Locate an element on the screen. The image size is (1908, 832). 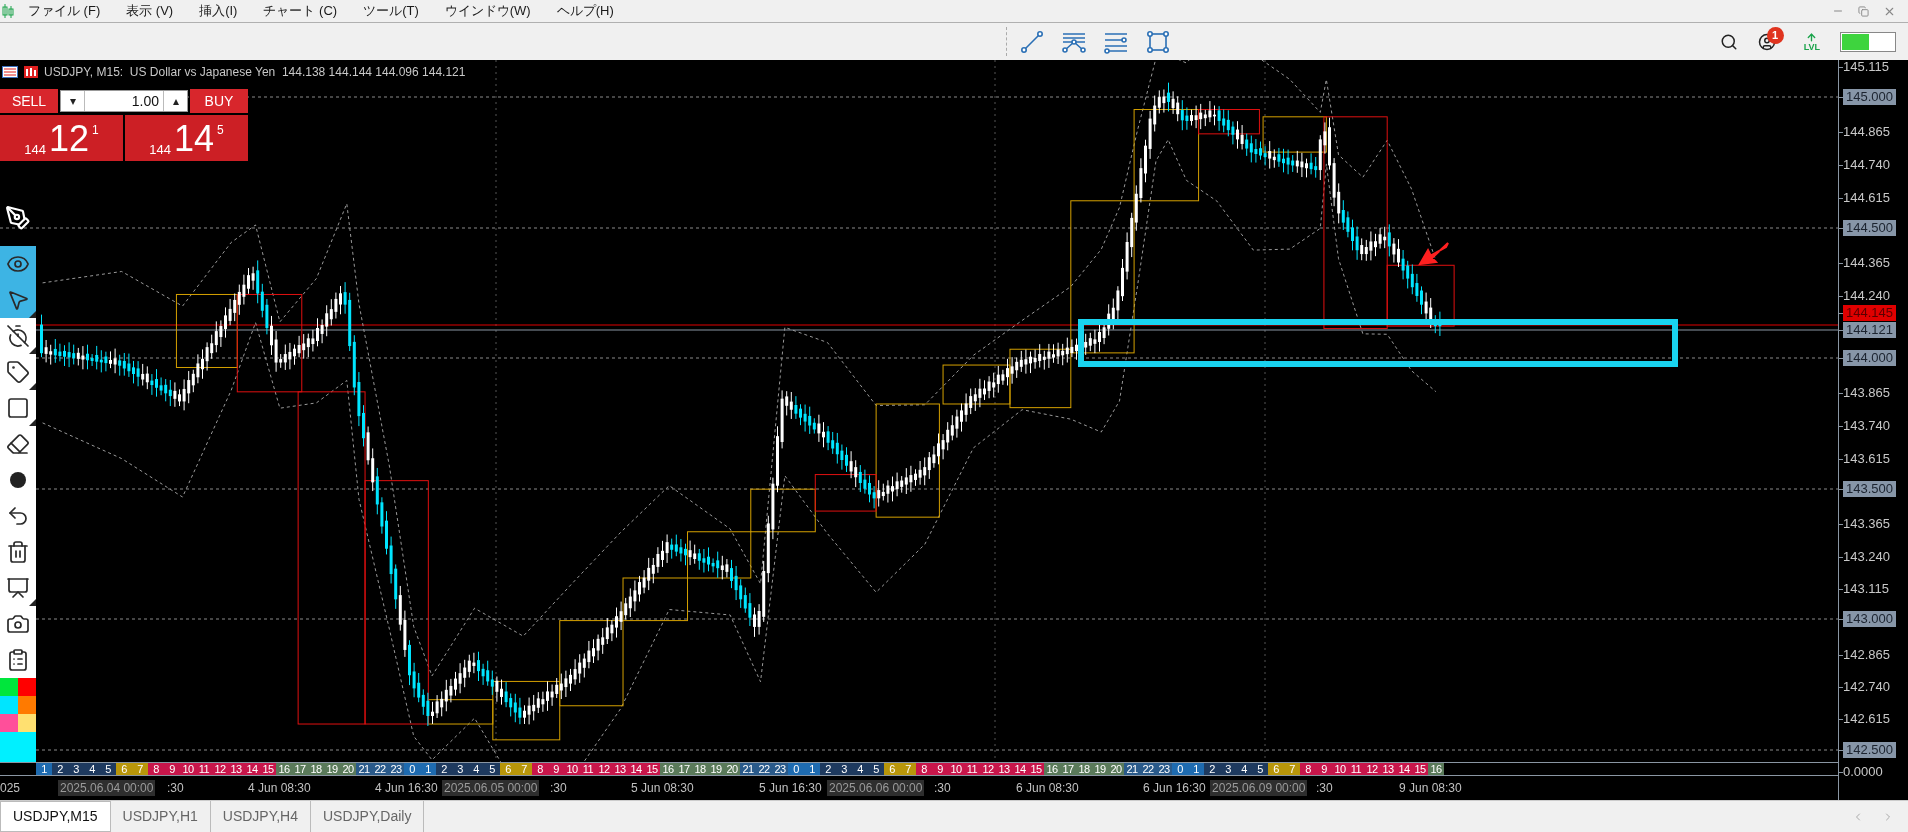
buy-button: BUY is located at coordinates (219, 101).